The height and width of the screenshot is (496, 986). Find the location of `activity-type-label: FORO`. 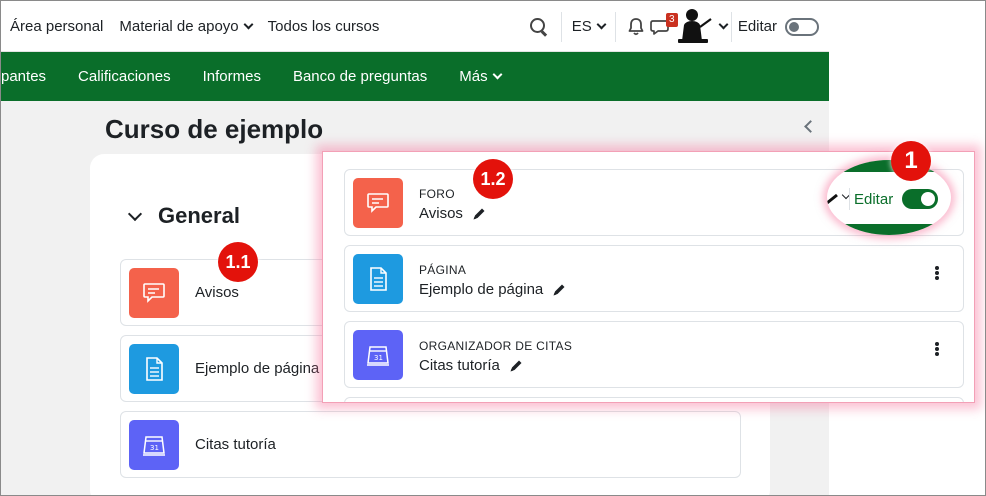

activity-type-label: FORO is located at coordinates (437, 194).